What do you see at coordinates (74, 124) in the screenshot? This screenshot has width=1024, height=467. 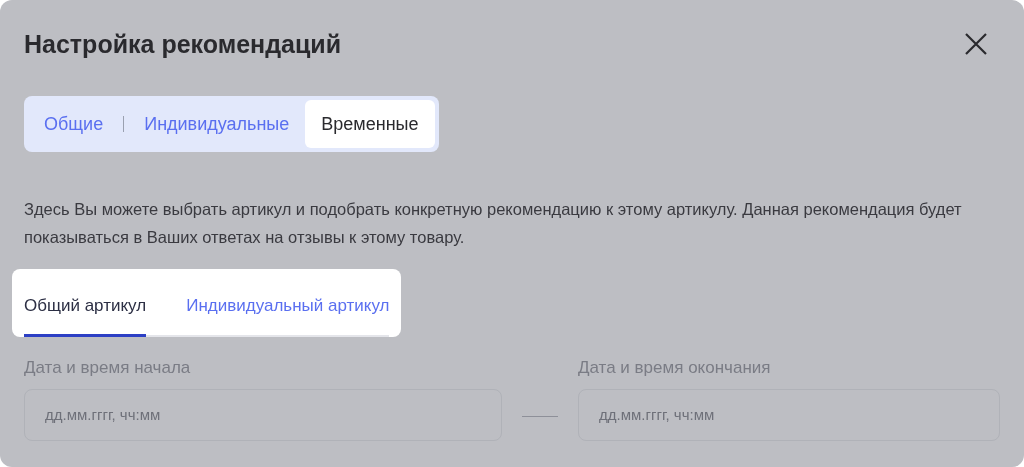 I see `tab: Общие` at bounding box center [74, 124].